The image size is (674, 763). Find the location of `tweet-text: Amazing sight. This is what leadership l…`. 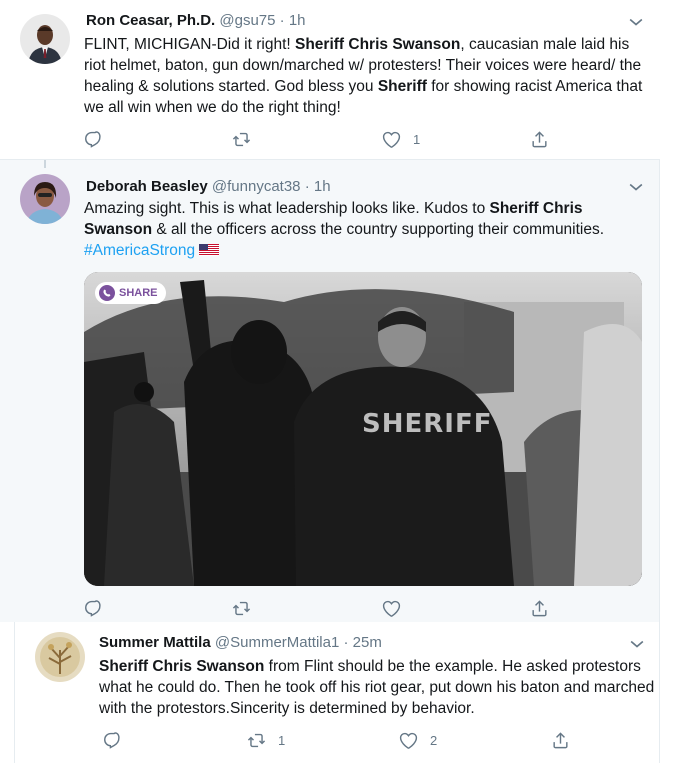

tweet-text: Amazing sight. This is what leadership l… is located at coordinates (364, 229).